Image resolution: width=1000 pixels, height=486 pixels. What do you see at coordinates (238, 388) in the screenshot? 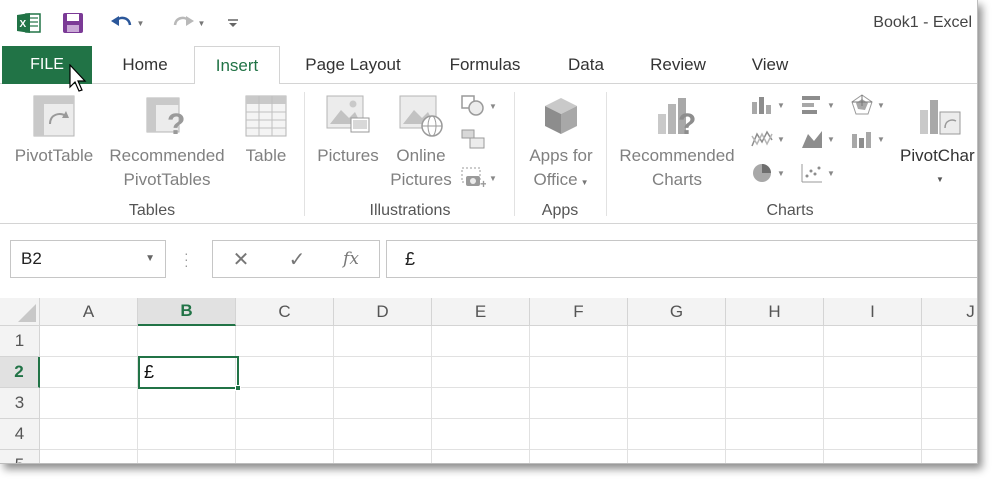
I see `fill-handle` at bounding box center [238, 388].